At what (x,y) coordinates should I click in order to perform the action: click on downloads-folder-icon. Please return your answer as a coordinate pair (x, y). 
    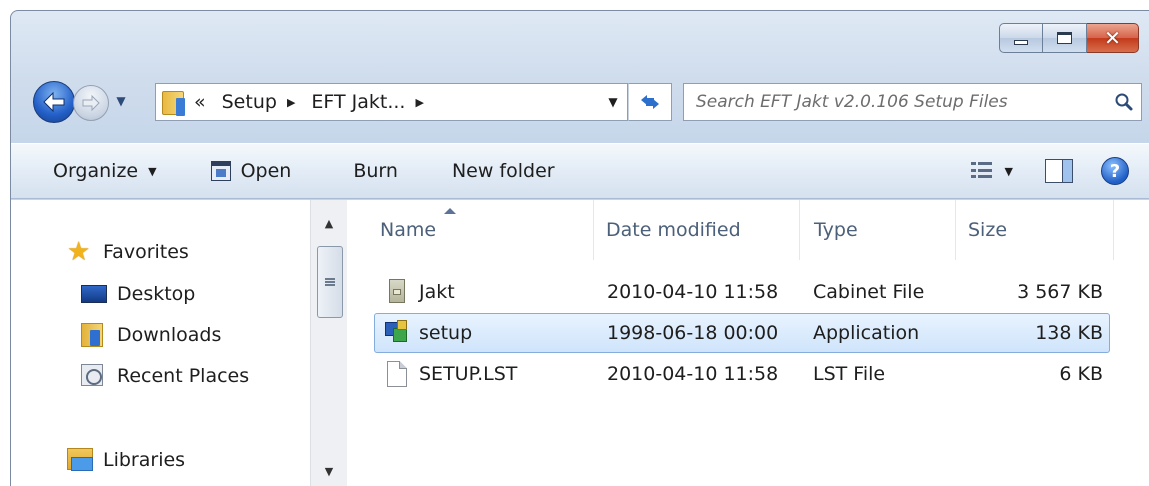
    Looking at the image, I should click on (92, 335).